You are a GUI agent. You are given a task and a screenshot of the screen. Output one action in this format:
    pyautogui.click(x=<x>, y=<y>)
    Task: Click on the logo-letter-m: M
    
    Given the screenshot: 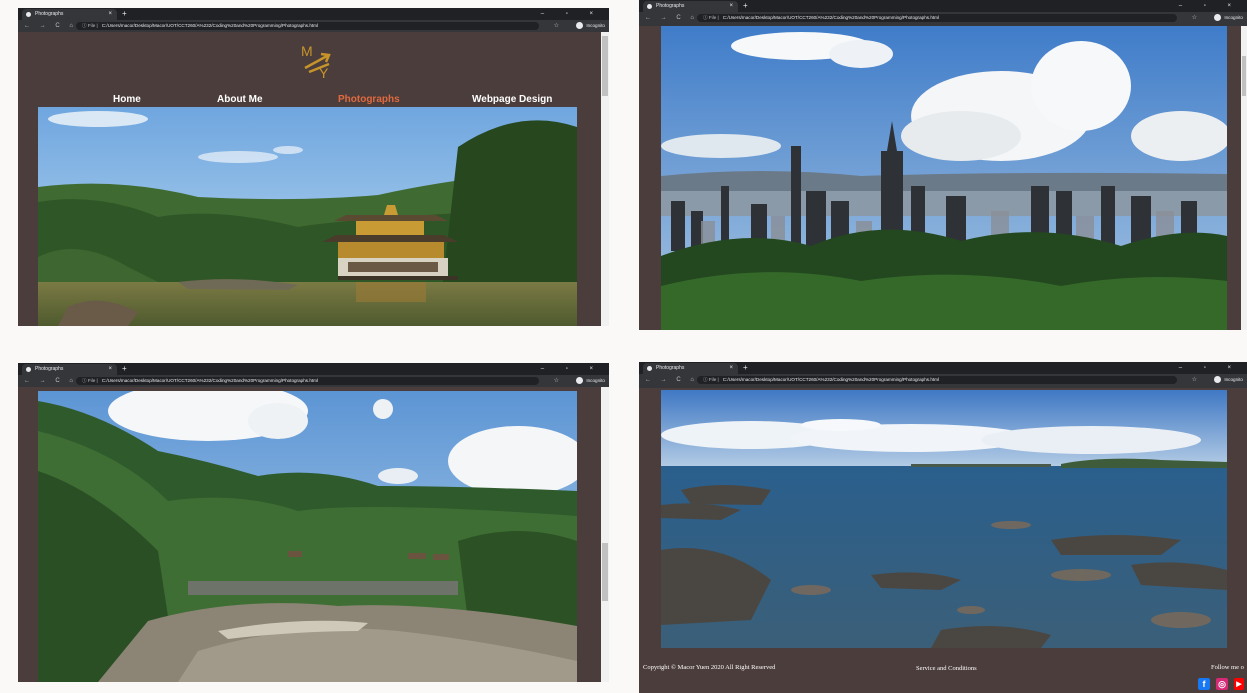 What is the action you would take?
    pyautogui.click(x=307, y=51)
    